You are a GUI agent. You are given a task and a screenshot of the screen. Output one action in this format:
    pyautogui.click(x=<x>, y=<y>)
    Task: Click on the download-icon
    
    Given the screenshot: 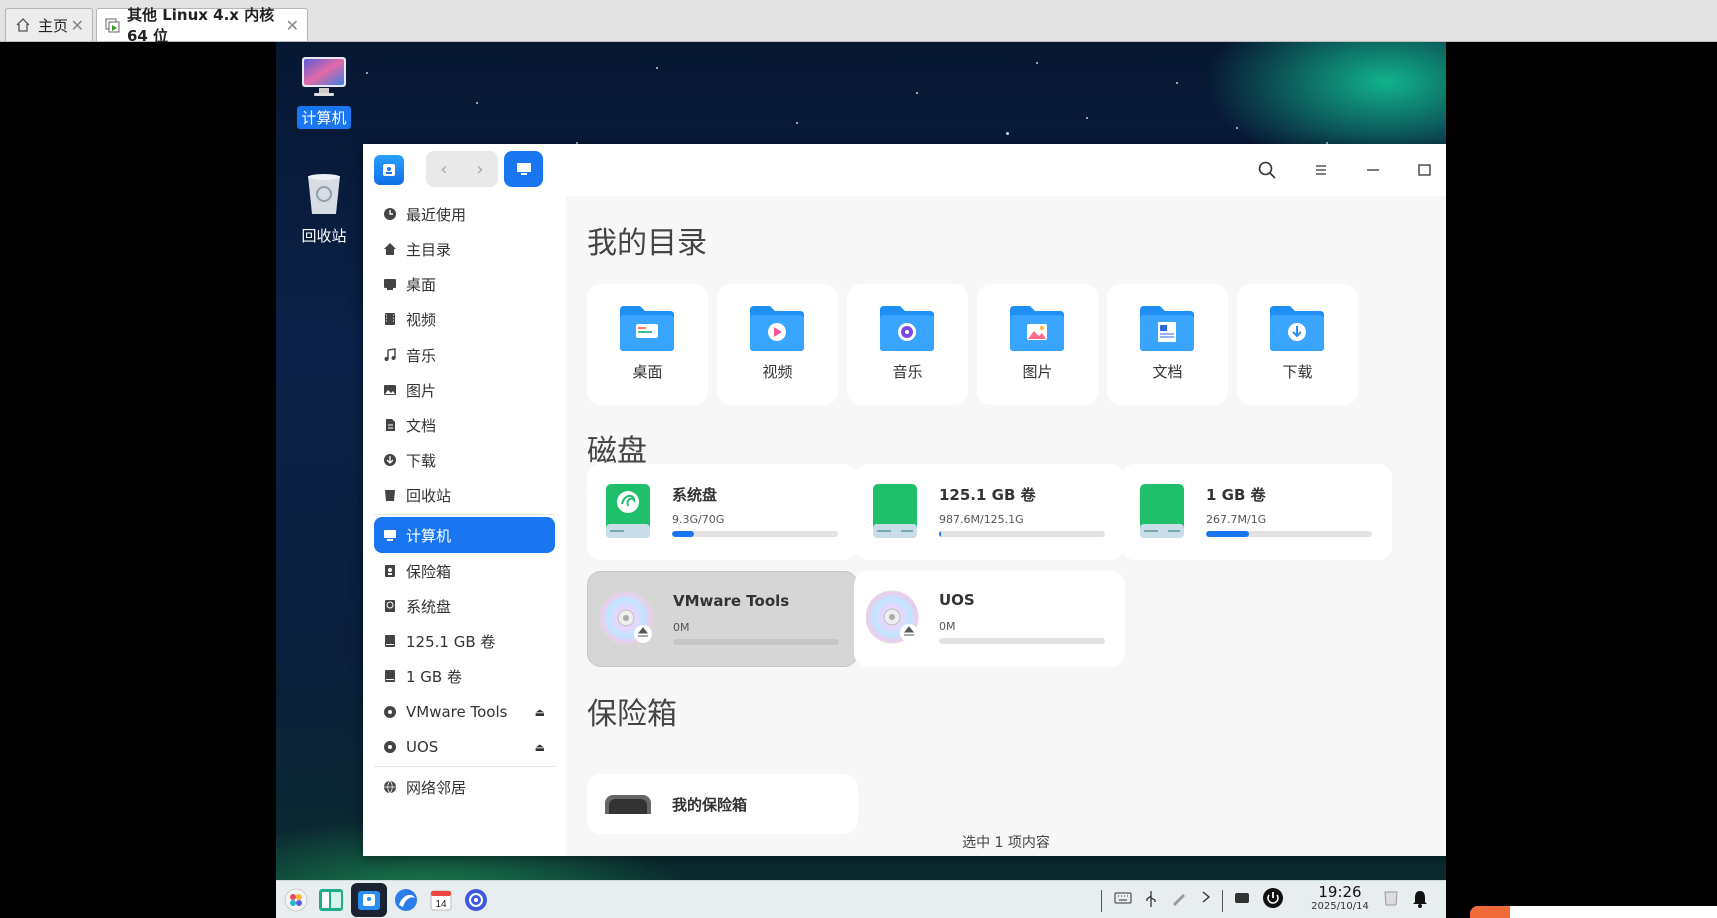 What is the action you would take?
    pyautogui.click(x=390, y=460)
    